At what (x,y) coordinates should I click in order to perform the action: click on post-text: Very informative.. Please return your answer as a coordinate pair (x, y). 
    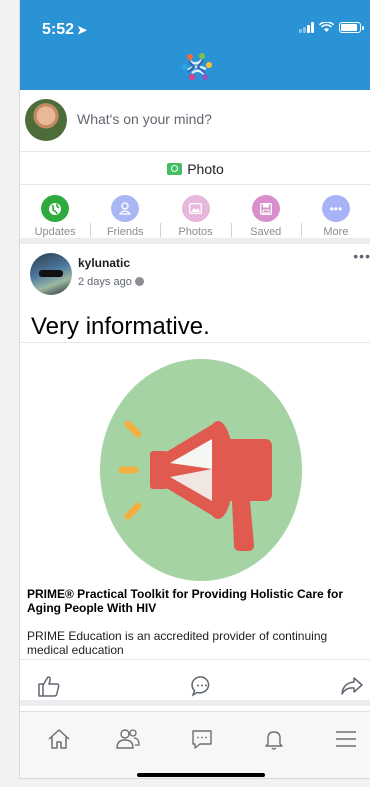
    Looking at the image, I should click on (120, 326).